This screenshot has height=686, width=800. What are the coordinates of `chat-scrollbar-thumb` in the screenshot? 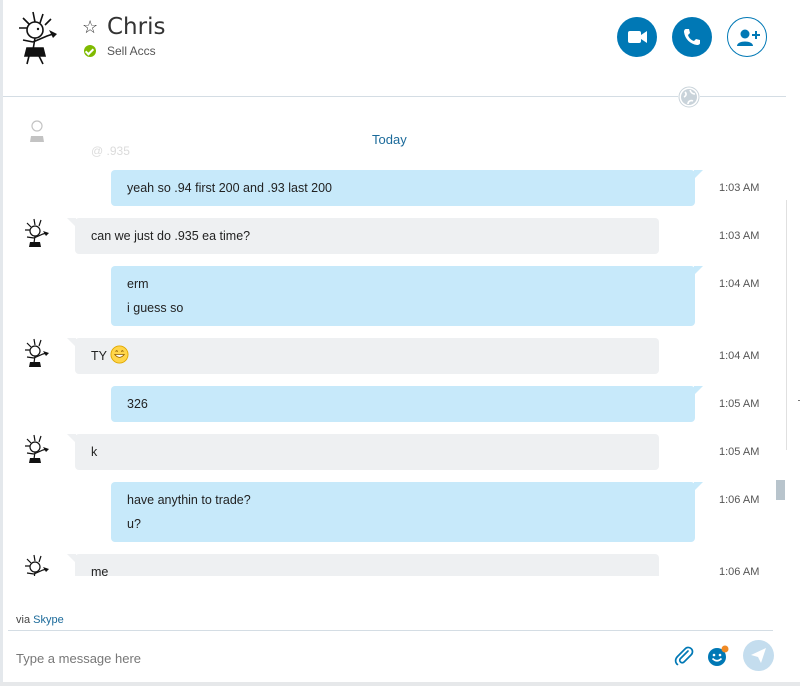 It's located at (780, 490).